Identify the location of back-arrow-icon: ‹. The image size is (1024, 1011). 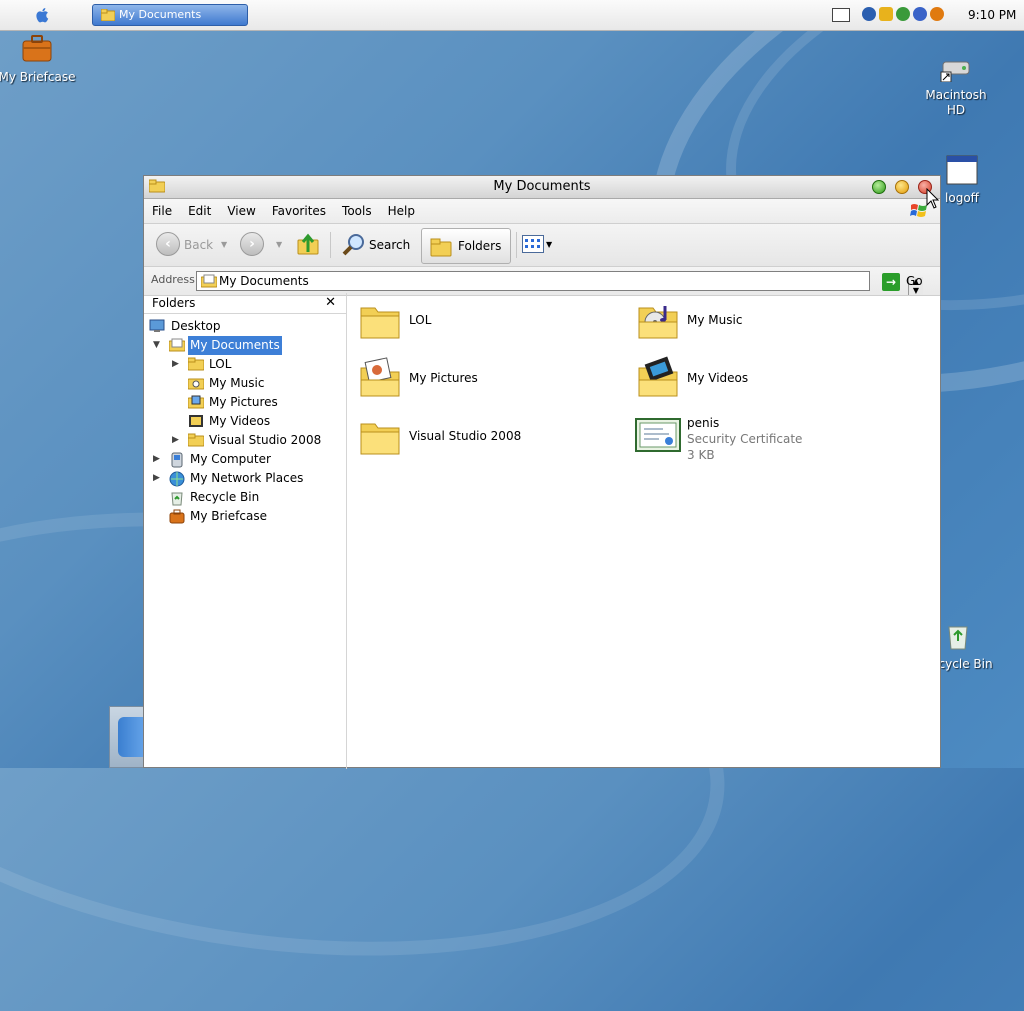
(168, 244).